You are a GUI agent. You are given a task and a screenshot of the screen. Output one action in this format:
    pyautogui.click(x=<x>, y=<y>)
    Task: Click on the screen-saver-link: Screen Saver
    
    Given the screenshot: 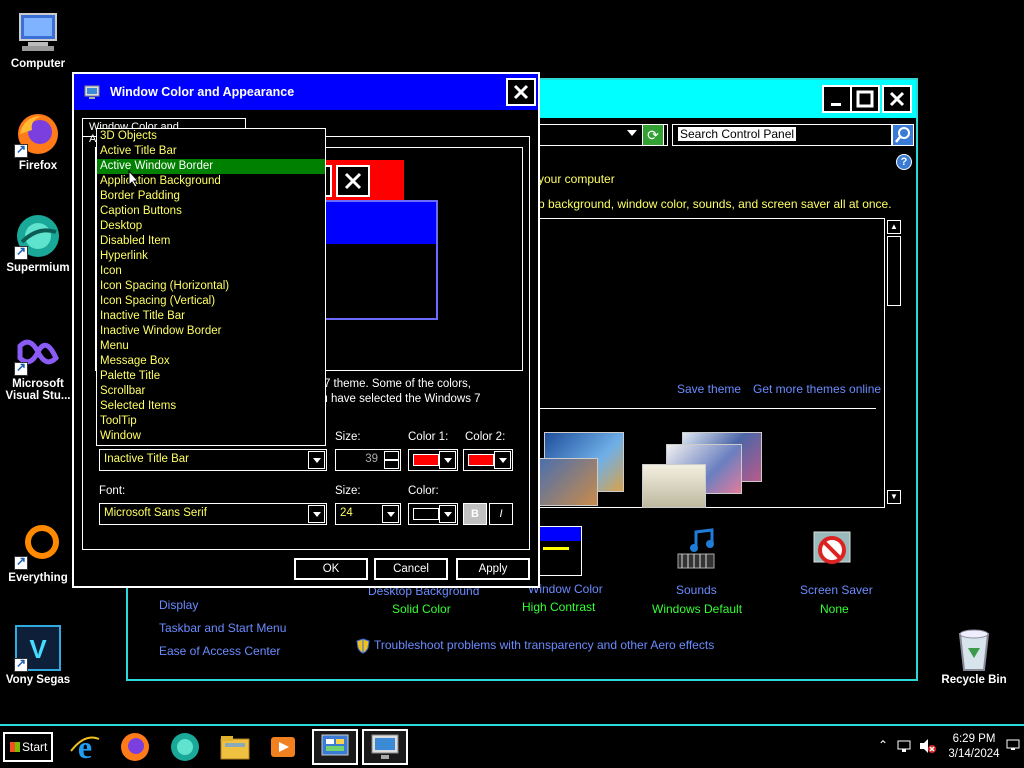 What is the action you would take?
    pyautogui.click(x=836, y=590)
    